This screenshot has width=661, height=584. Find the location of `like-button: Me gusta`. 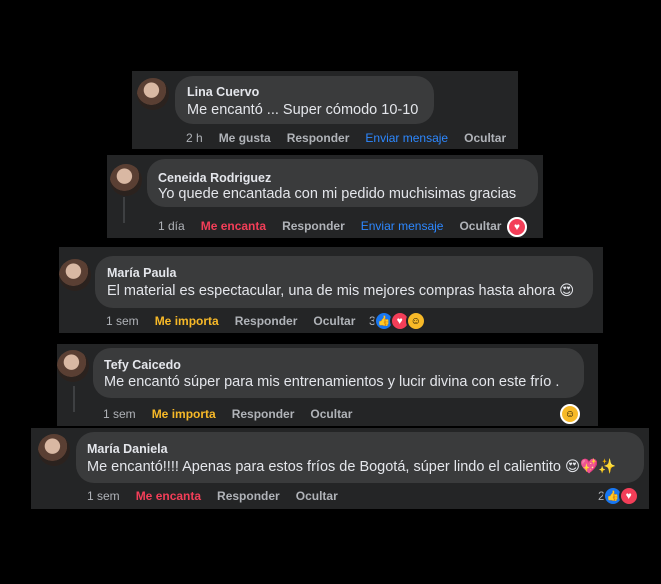

like-button: Me gusta is located at coordinates (245, 138).